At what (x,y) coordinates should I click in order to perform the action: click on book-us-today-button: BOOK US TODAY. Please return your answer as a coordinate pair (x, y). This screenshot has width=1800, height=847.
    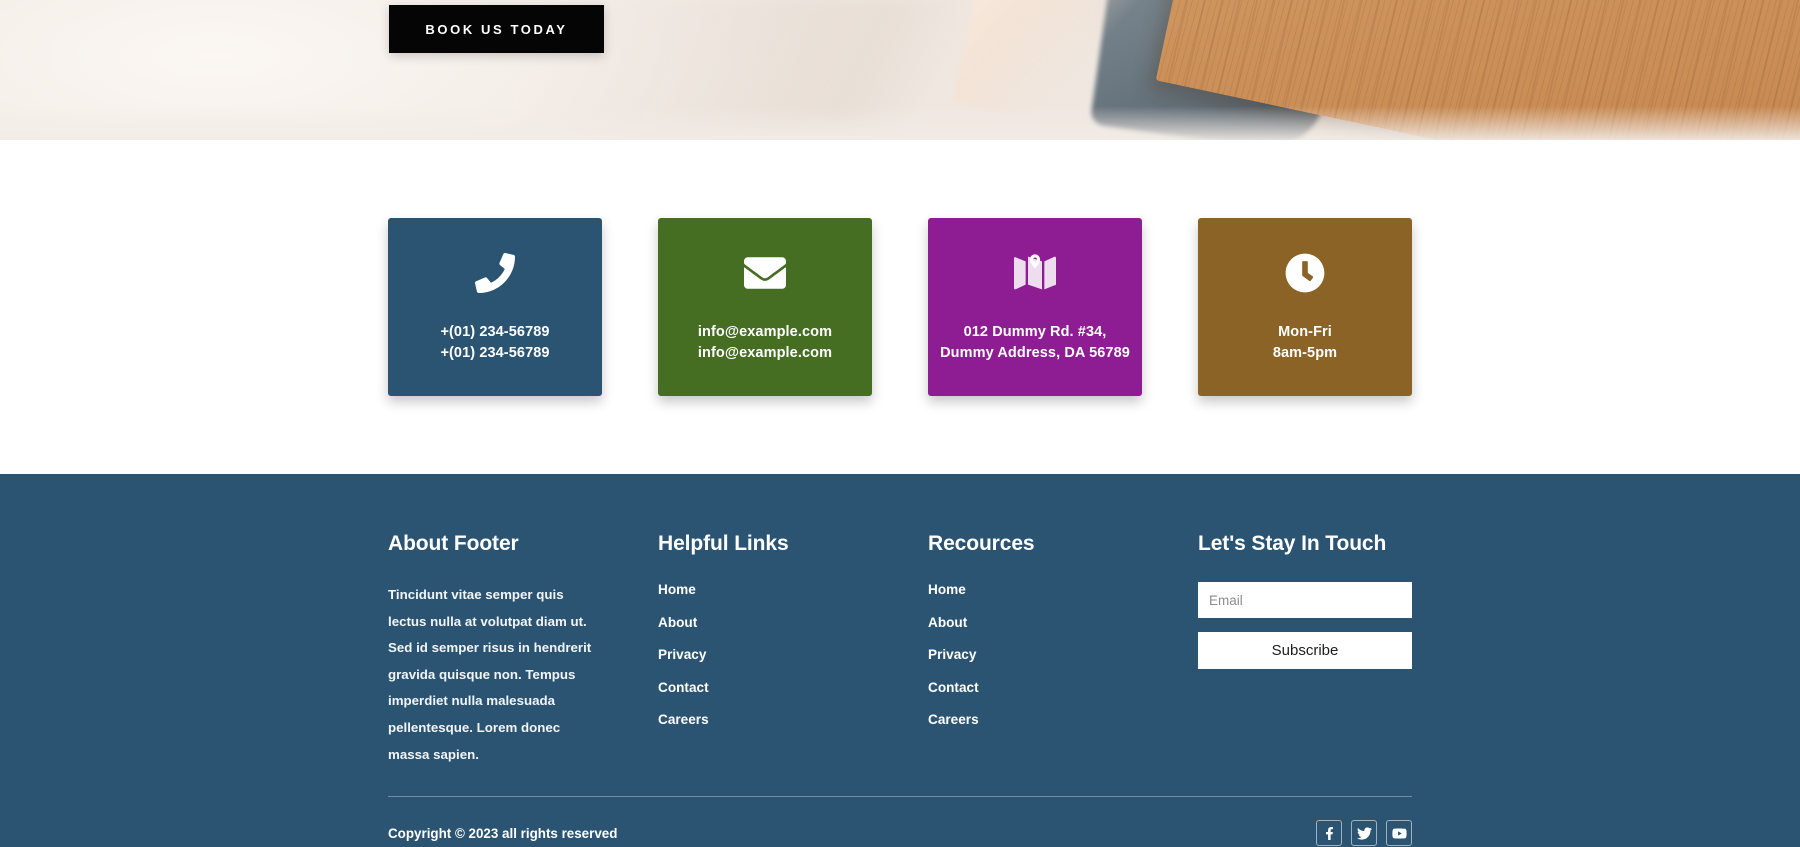
    Looking at the image, I should click on (496, 29).